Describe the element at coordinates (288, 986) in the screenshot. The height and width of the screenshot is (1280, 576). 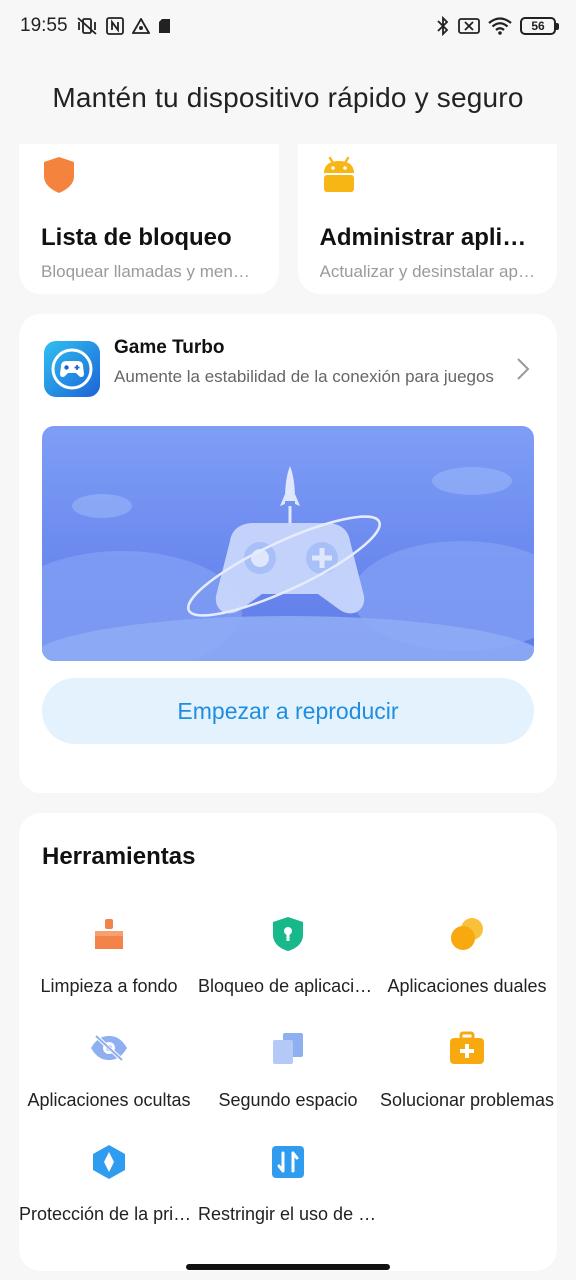
I see `tool-label: Bloqueo de aplicaciones` at that location.